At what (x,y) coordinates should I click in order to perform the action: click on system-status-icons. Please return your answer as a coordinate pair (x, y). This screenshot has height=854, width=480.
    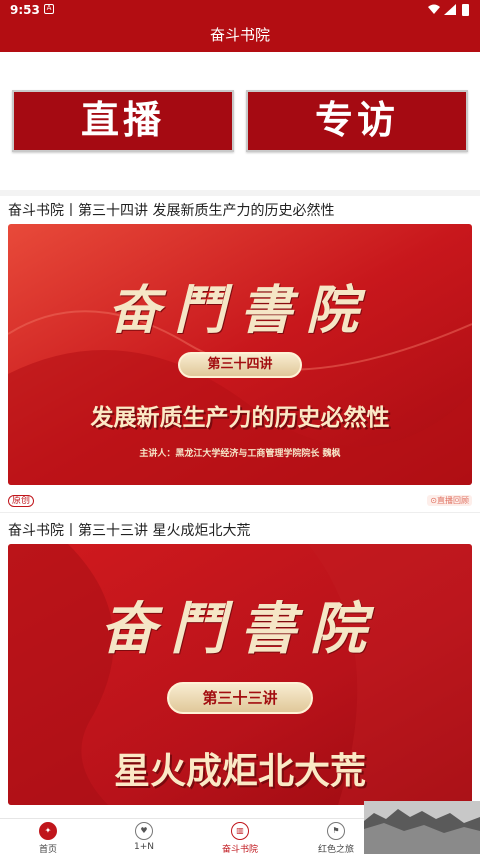
    Looking at the image, I should click on (448, 10).